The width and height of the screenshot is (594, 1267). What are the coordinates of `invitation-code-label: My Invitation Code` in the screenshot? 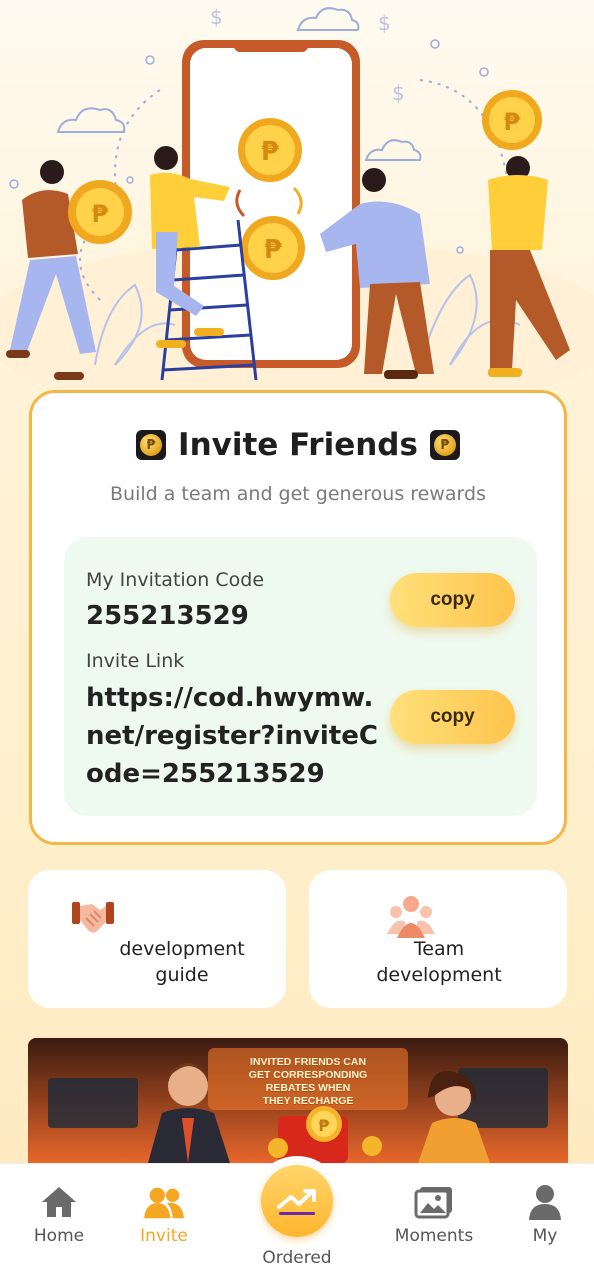 It's located at (175, 580).